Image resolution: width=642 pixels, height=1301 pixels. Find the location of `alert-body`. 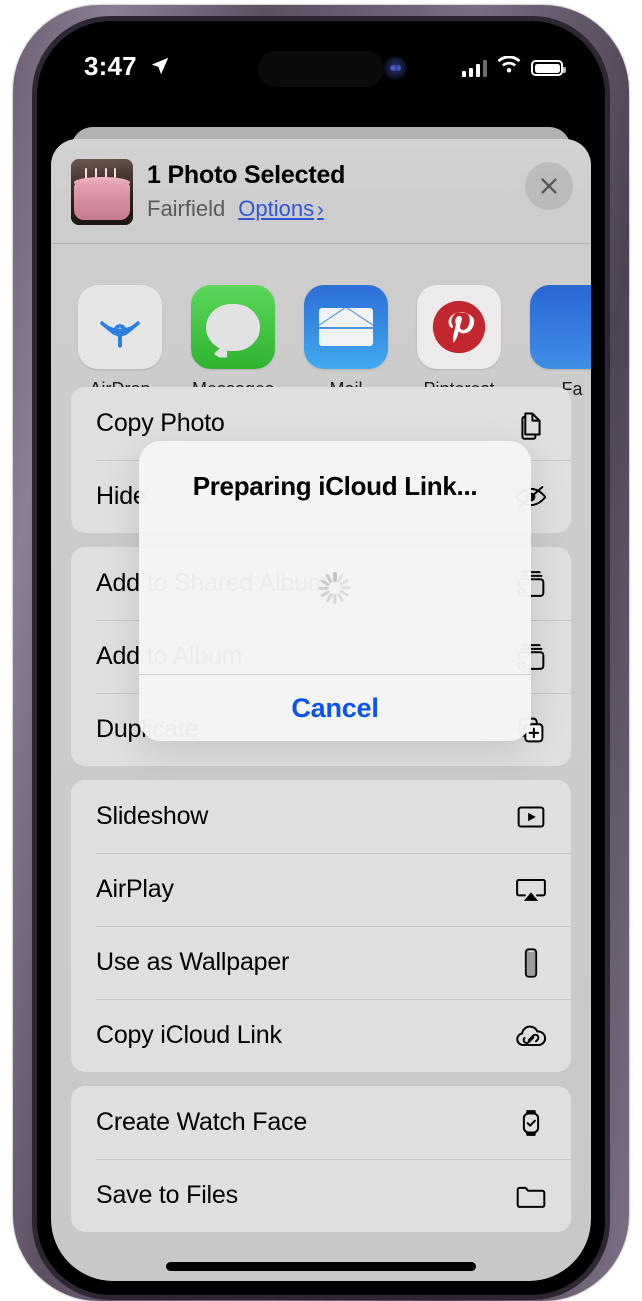

alert-body is located at coordinates (335, 588).